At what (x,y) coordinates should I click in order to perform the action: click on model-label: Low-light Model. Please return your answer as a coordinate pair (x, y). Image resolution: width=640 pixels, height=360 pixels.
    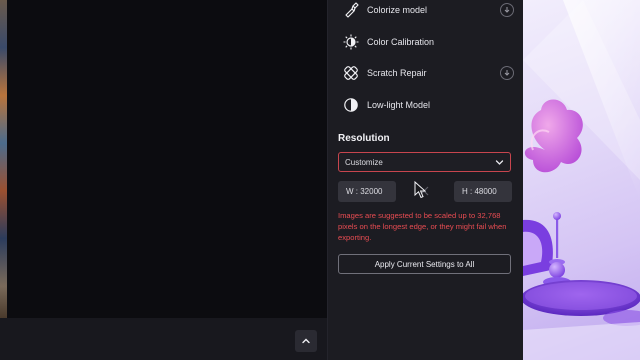
    Looking at the image, I should click on (399, 105).